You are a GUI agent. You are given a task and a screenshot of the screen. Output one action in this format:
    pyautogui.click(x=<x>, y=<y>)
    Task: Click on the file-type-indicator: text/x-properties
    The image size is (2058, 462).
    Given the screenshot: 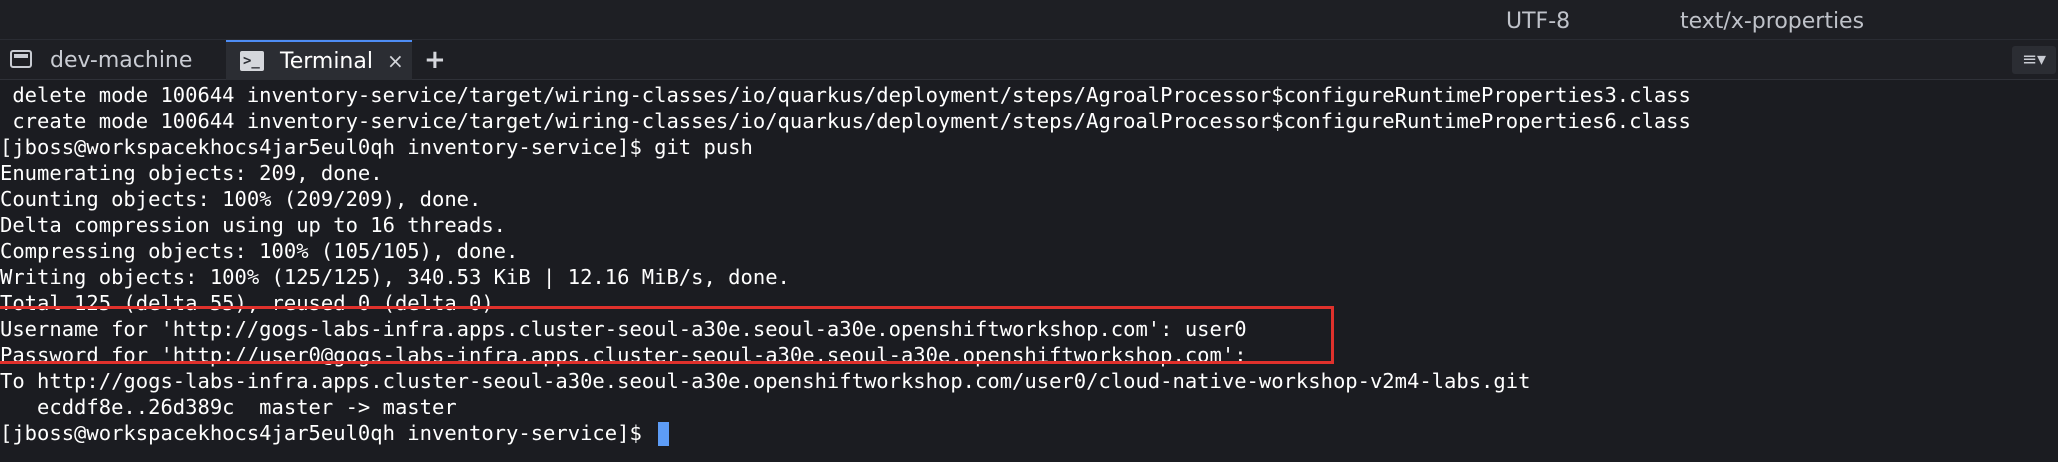 What is the action you would take?
    pyautogui.click(x=1772, y=20)
    